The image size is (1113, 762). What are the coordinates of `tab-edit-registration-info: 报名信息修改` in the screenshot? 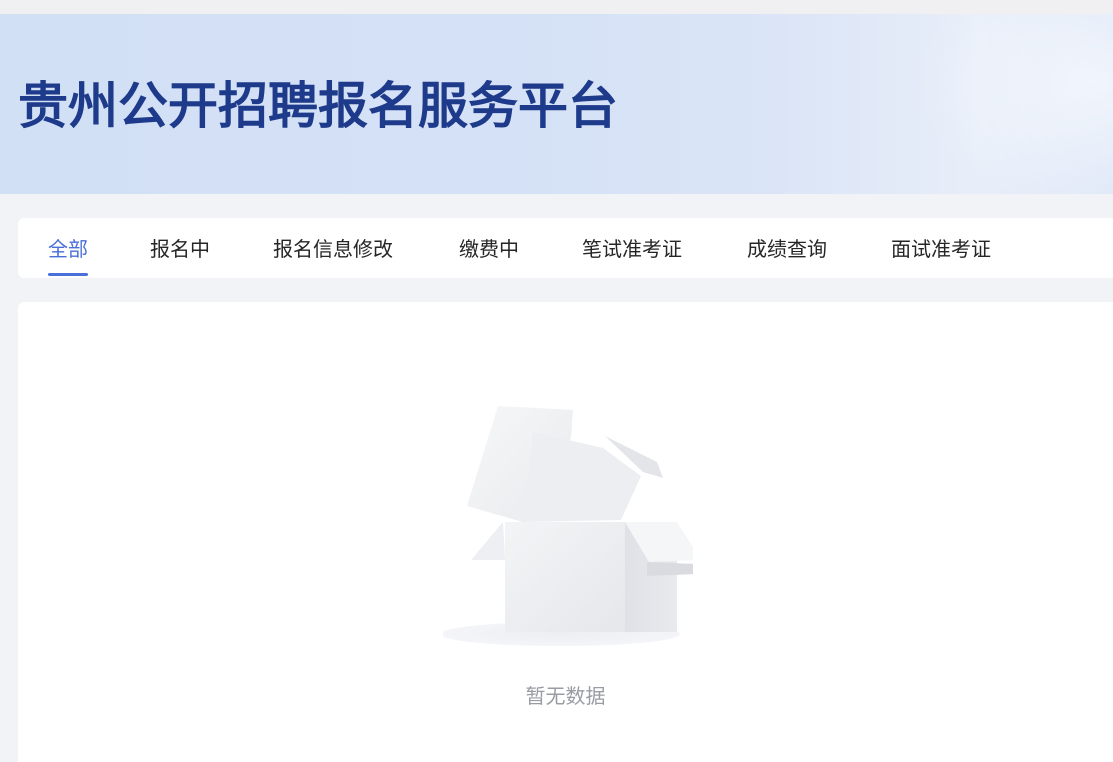 It's located at (333, 248).